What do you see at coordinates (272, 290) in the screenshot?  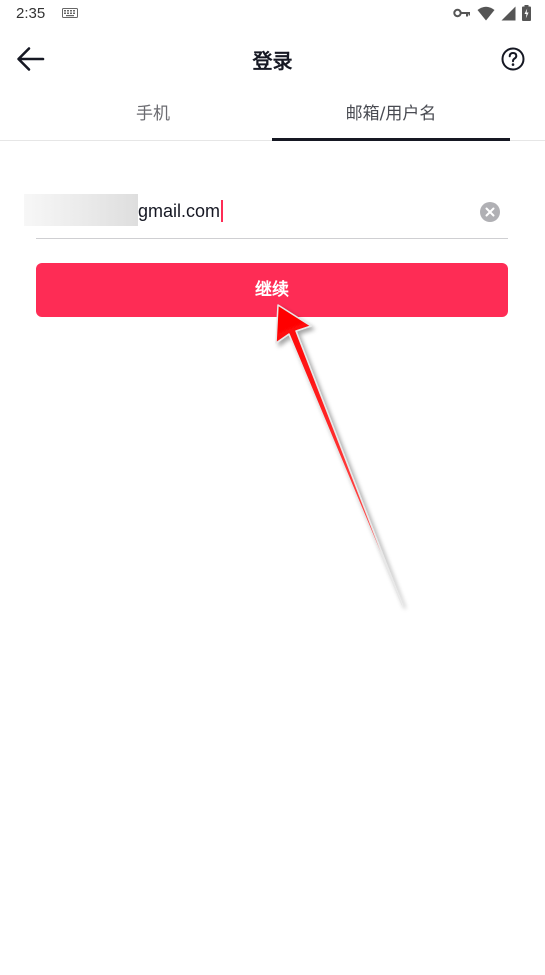 I see `continue-button: 继续` at bounding box center [272, 290].